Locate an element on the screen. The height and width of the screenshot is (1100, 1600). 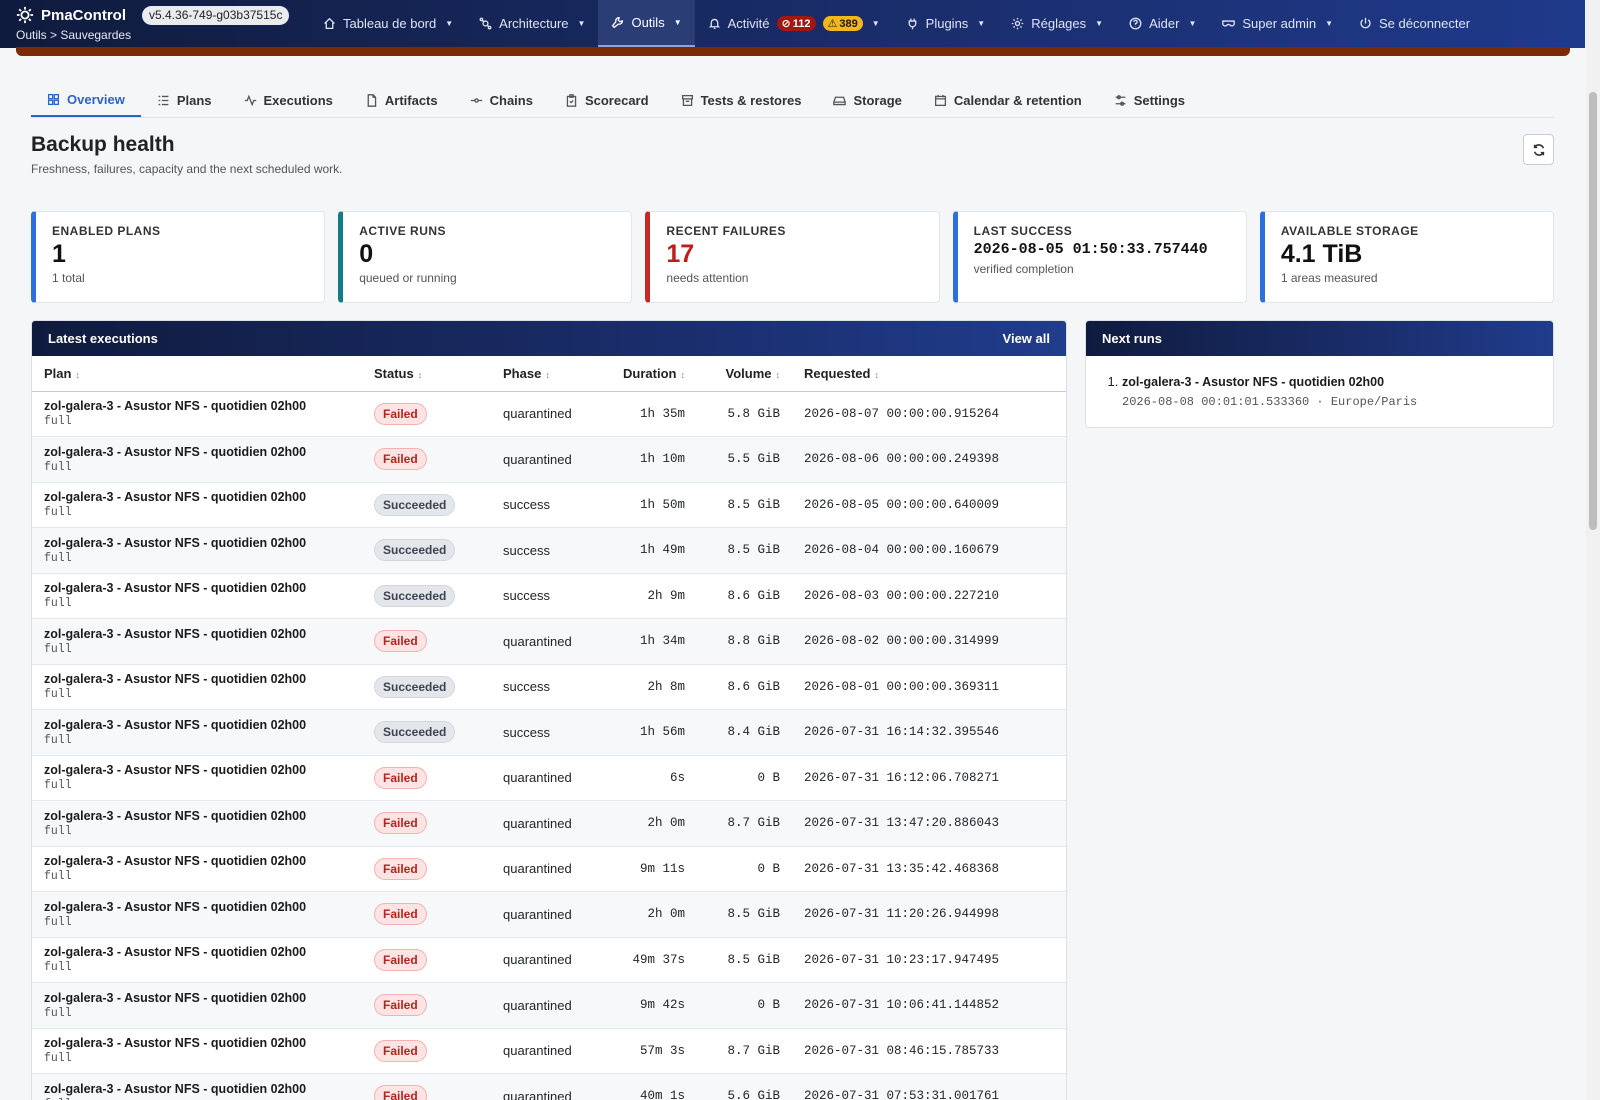
status-badge: Succeeded is located at coordinates (415, 550).